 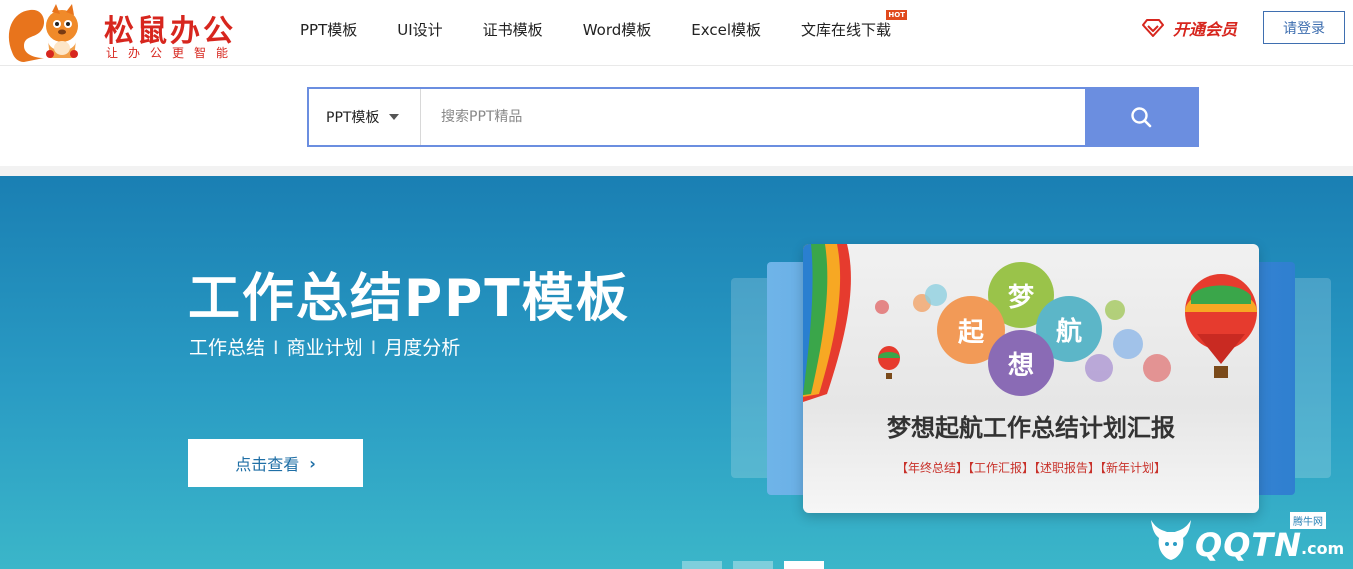 I want to click on banner-tags: 工作总结 I 商业计划 I 月度分析, so click(x=324, y=346).